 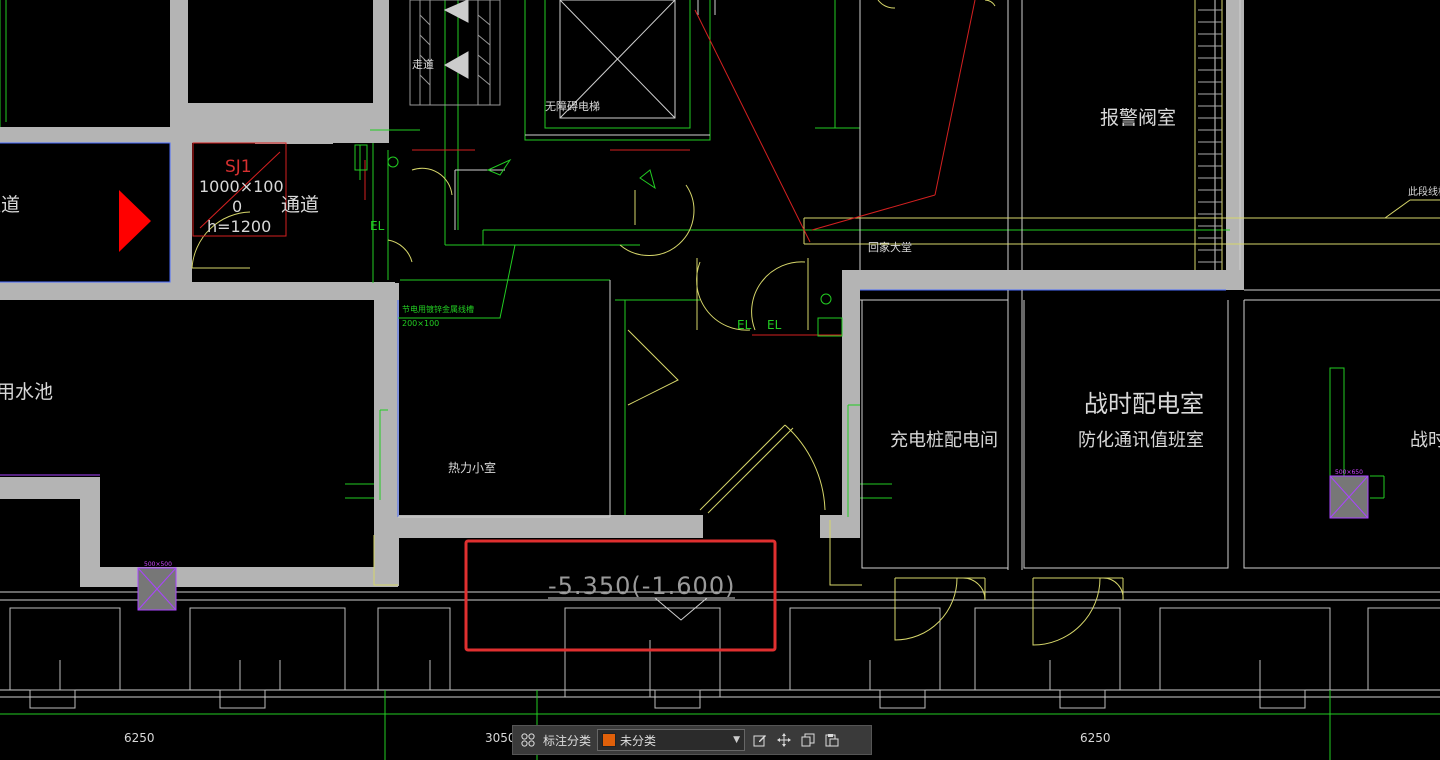 I want to click on room-label-wartime-substation: 战时配电室, so click(x=1144, y=404).